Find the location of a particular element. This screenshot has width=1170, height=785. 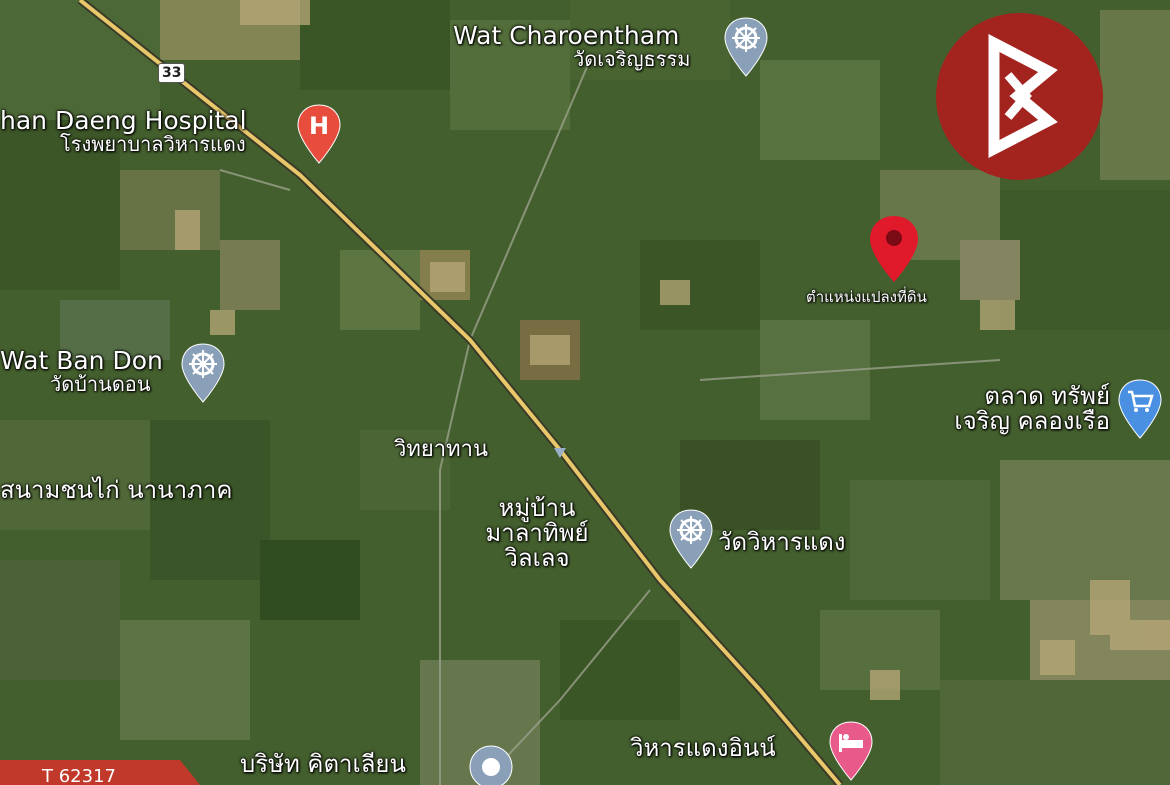

village-name-line1: หมู่บ้าน is located at coordinates (537, 508).